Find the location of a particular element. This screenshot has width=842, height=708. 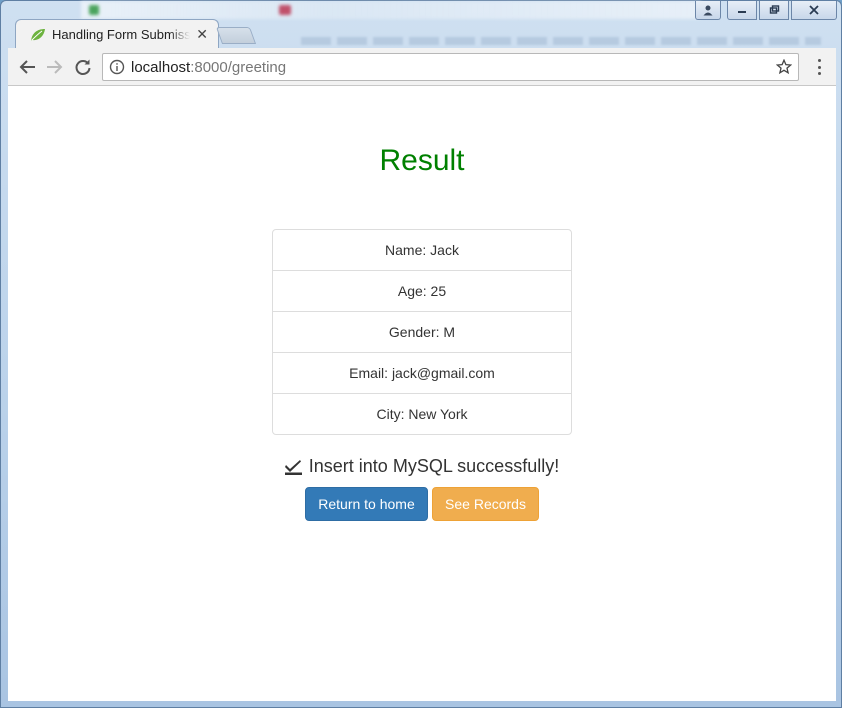

restore-icon is located at coordinates (774, 9).